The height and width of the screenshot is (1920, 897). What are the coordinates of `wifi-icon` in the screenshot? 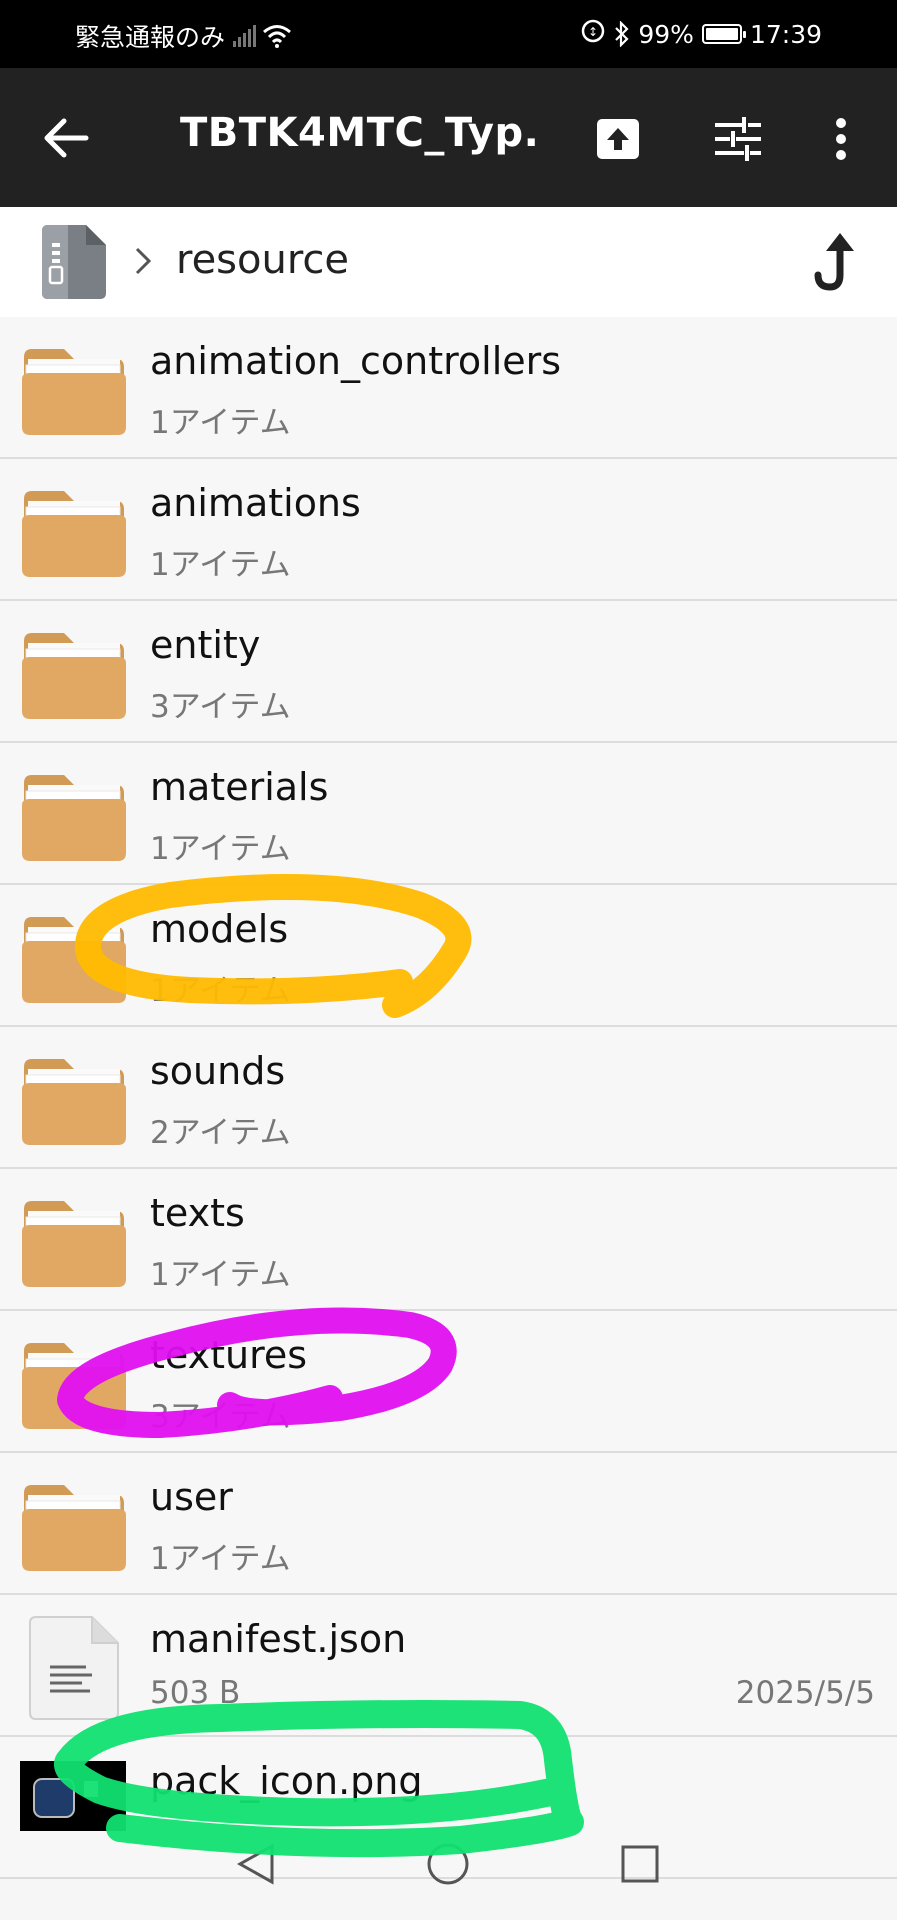 It's located at (277, 36).